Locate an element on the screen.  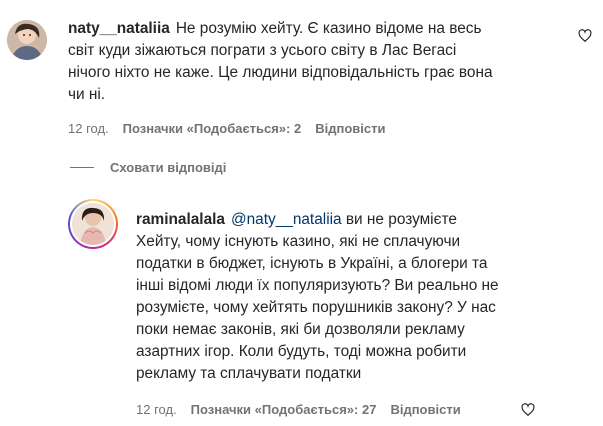
hide-replies-button: Сховати відповіді is located at coordinates (148, 167).